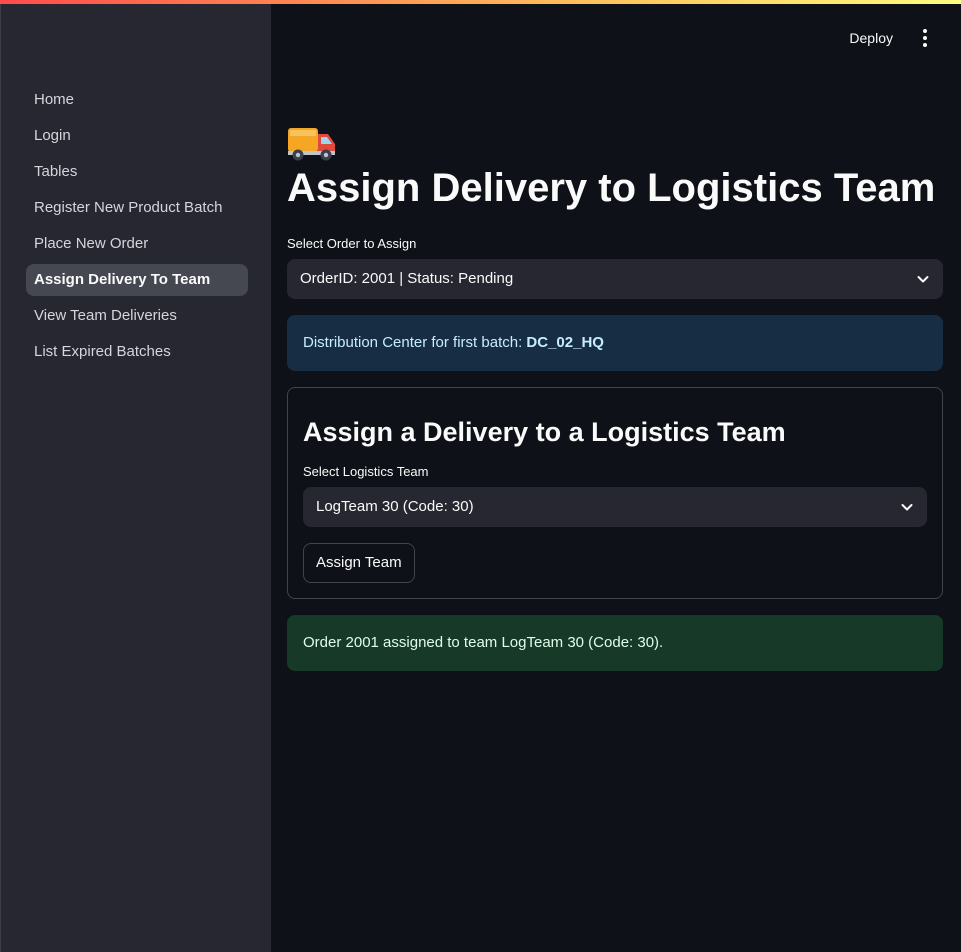 The height and width of the screenshot is (952, 961). What do you see at coordinates (615, 279) in the screenshot?
I see `order-select: OrderID: 2001 | Status: Pending` at bounding box center [615, 279].